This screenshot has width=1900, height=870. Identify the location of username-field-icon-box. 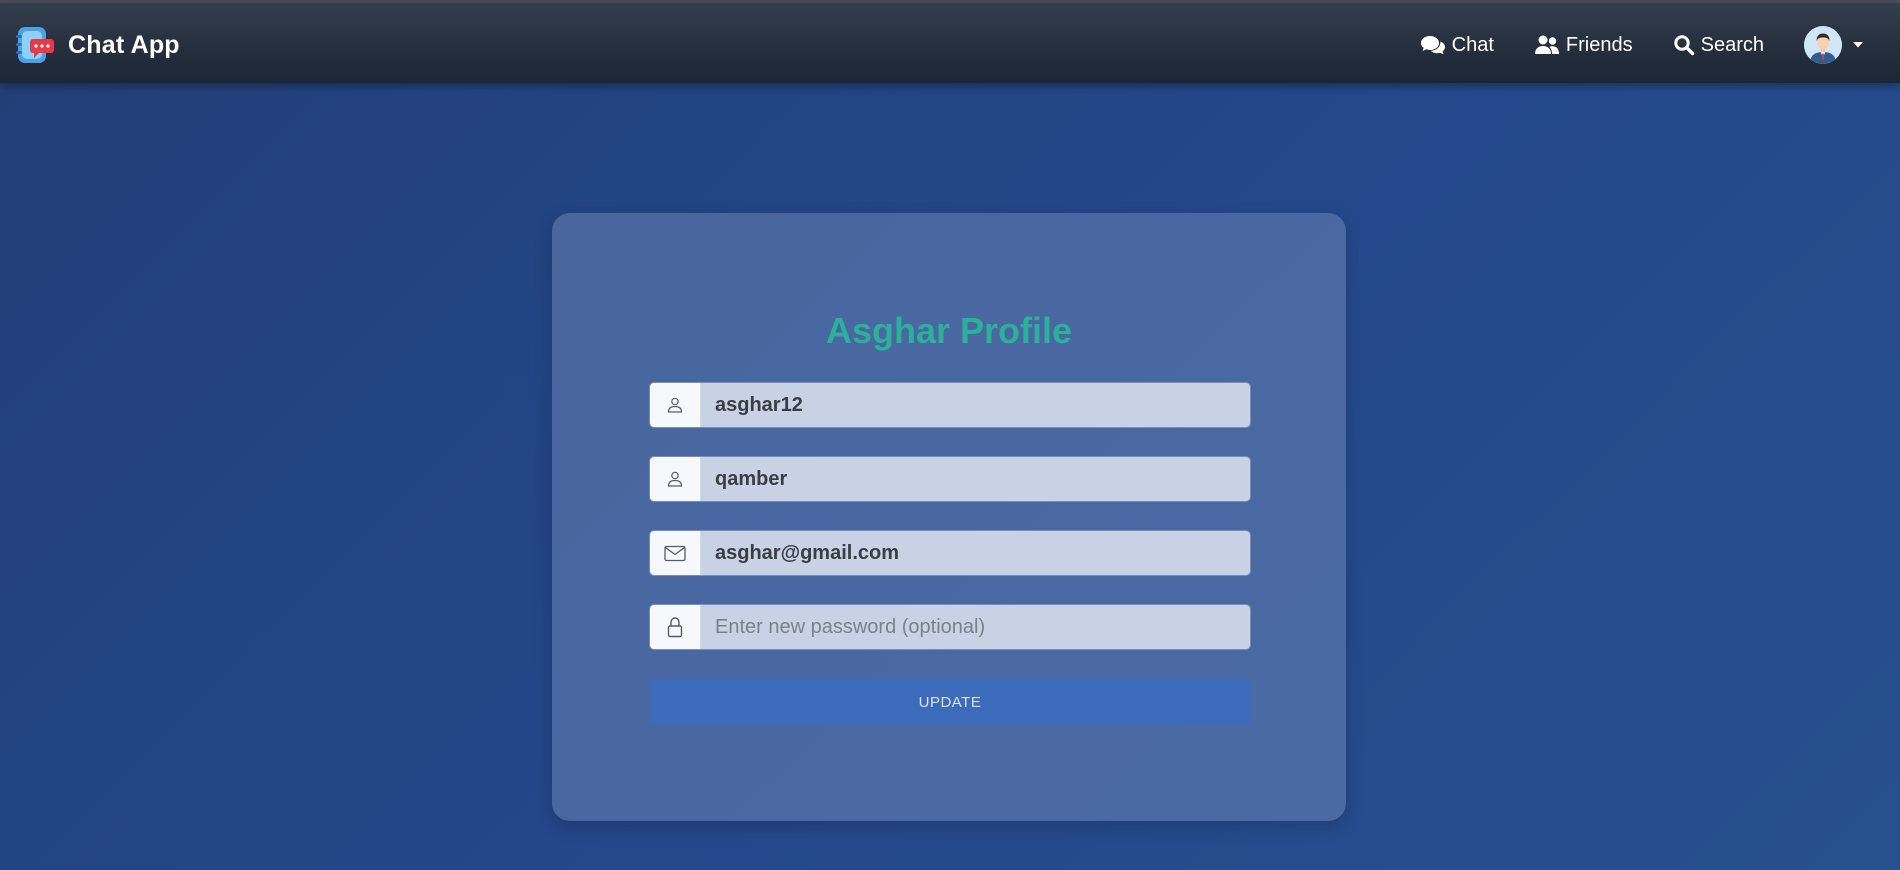
(675, 405).